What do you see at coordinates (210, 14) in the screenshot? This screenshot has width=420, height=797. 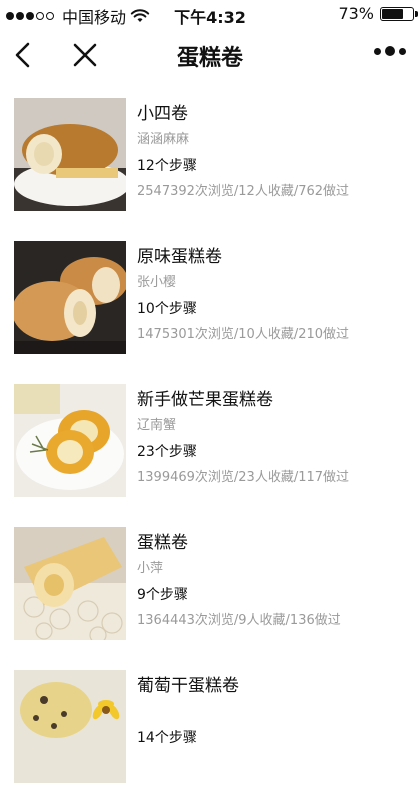 I see `status-bar: 中国移动 下午4:32 73%` at bounding box center [210, 14].